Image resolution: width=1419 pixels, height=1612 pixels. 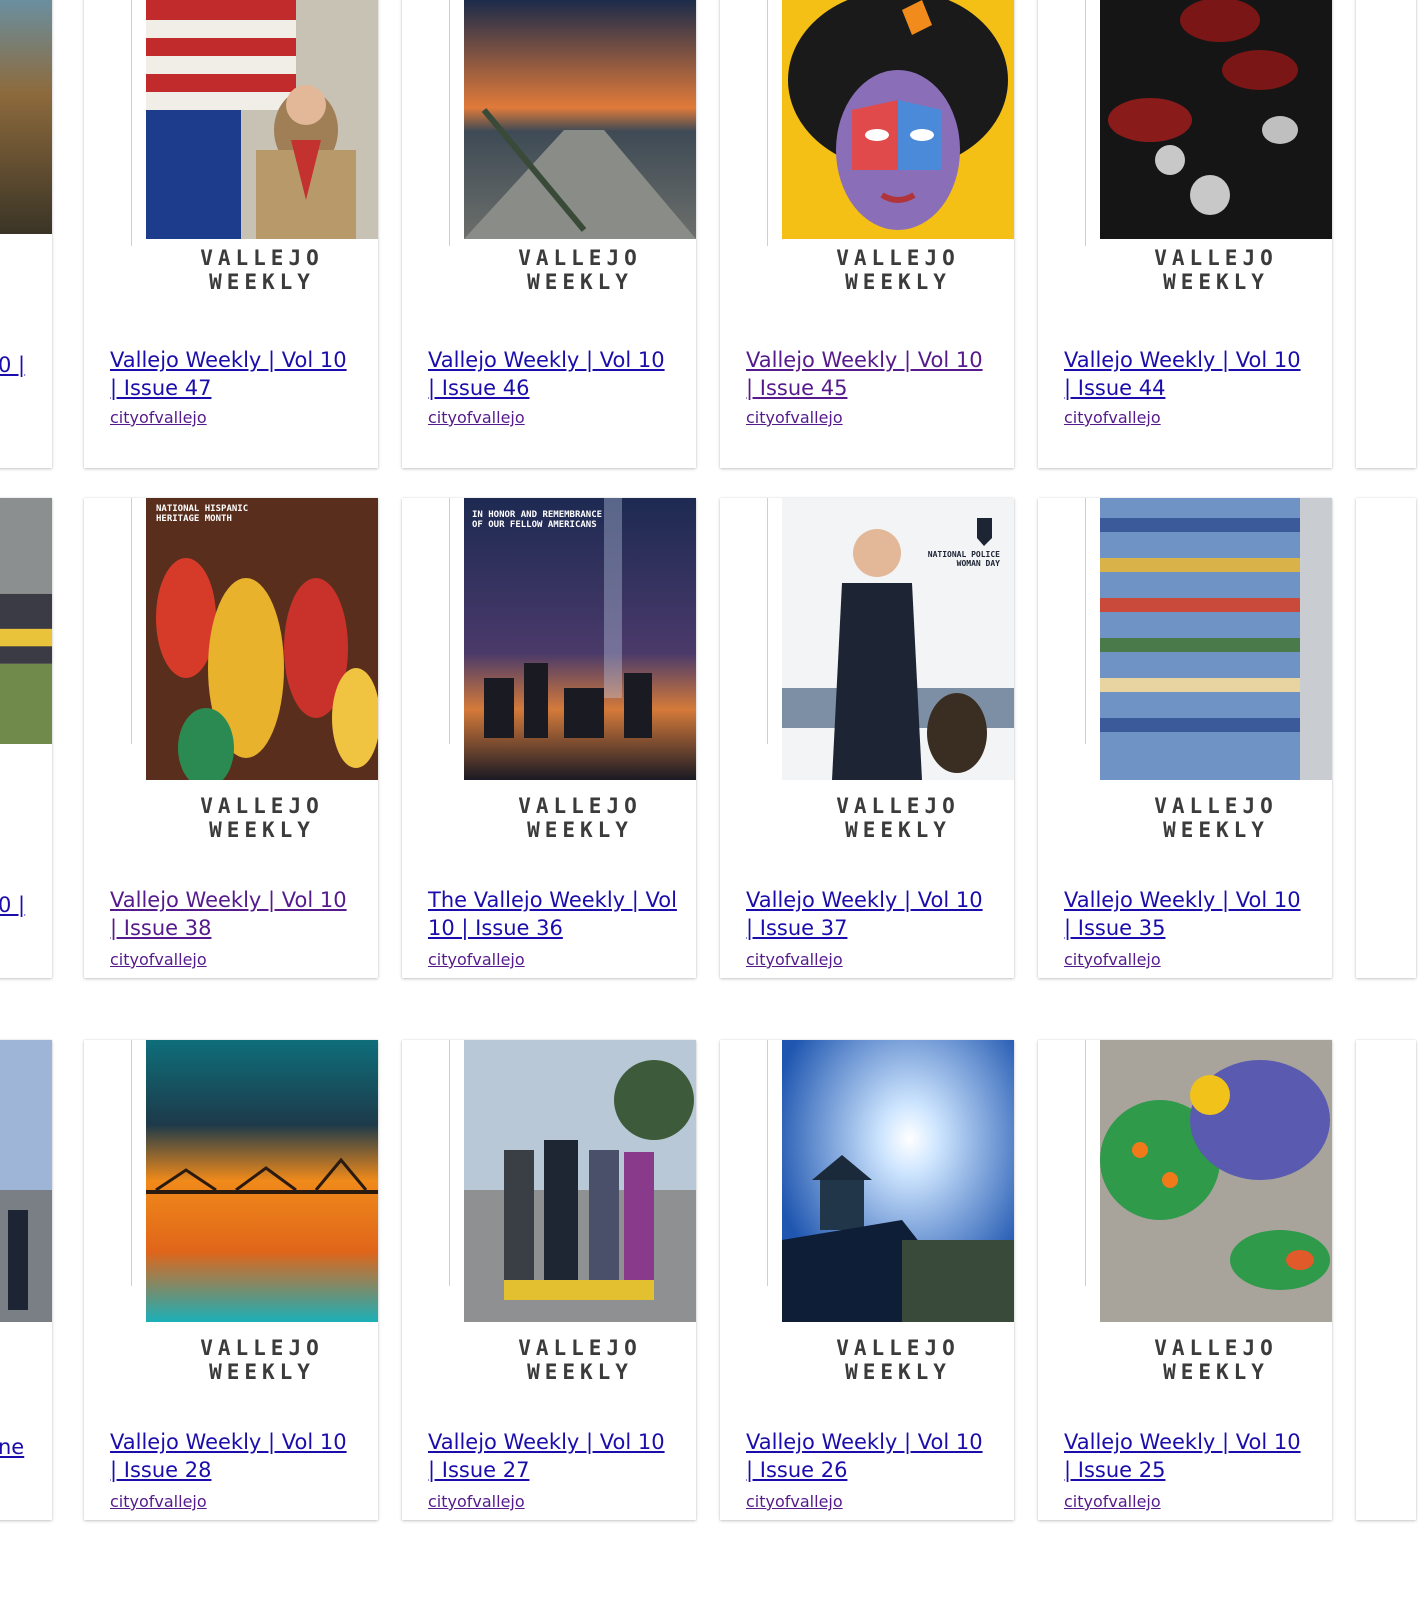 I want to click on cover-photo-clock-tower-sky, so click(x=898, y=1181).